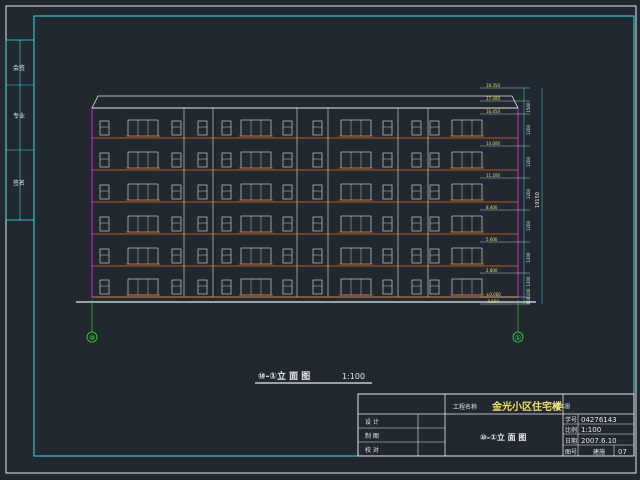 The height and width of the screenshot is (480, 640). Describe the element at coordinates (526, 406) in the screenshot. I see `project-name: 金光小区住宅楼` at that location.